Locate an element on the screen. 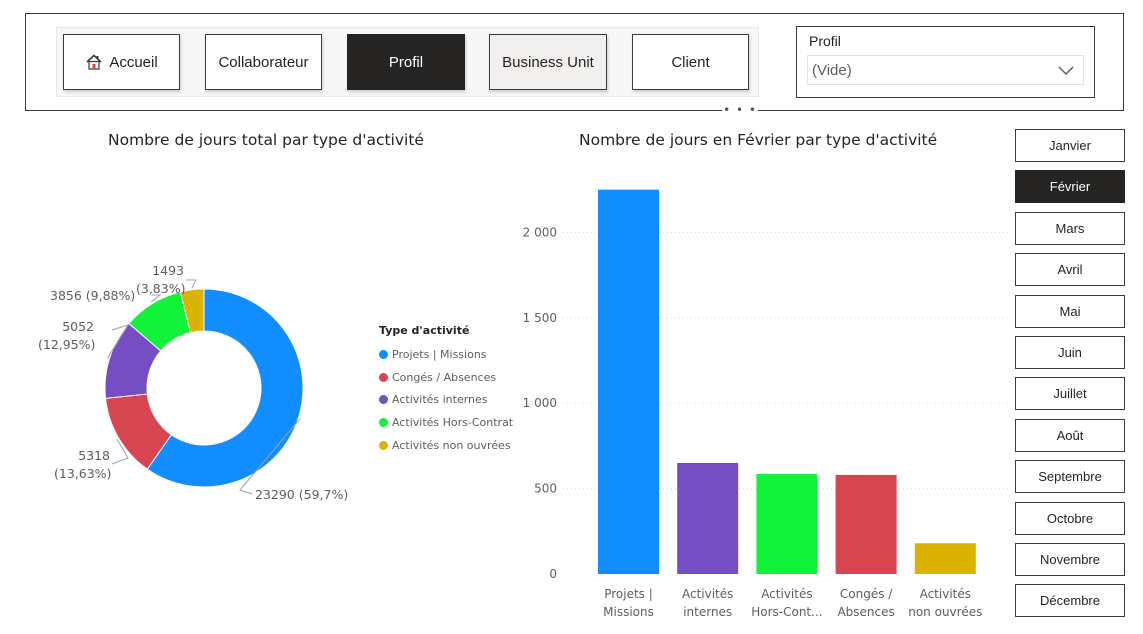 This screenshot has height=634, width=1143. legend-item-projets: Projets | Missions is located at coordinates (446, 354).